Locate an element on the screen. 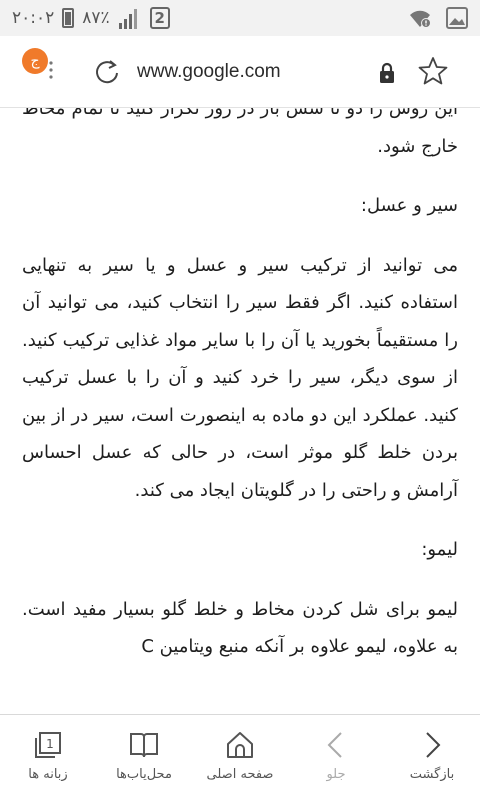 This screenshot has height=800, width=480. signal-icon is located at coordinates (127, 19).